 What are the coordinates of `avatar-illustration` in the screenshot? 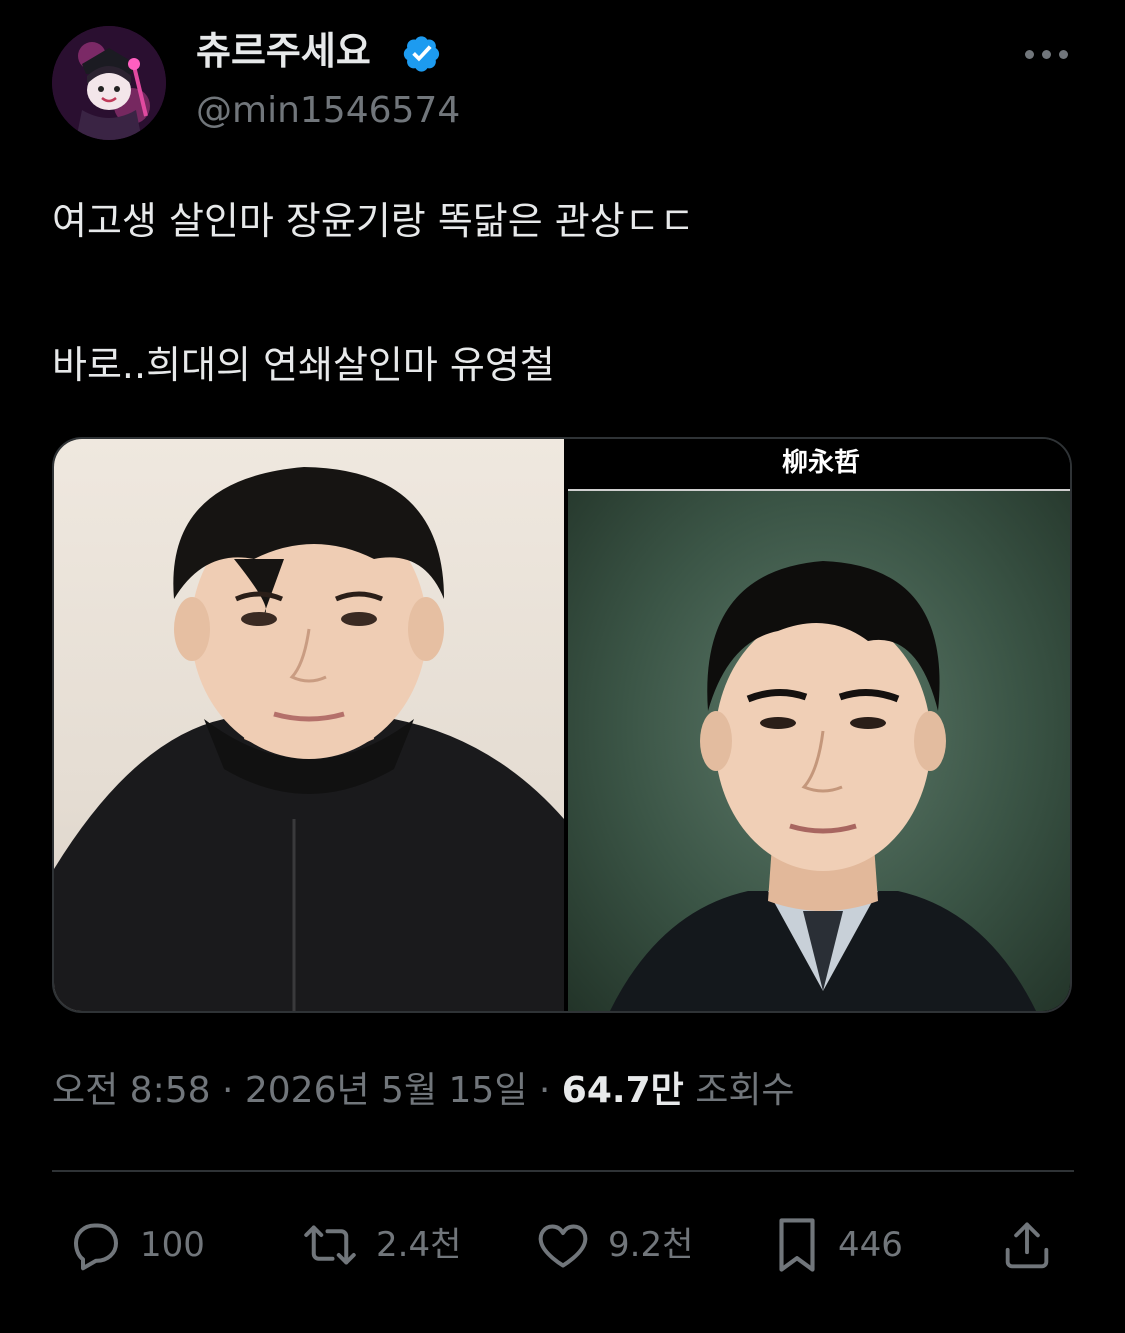 It's located at (109, 83).